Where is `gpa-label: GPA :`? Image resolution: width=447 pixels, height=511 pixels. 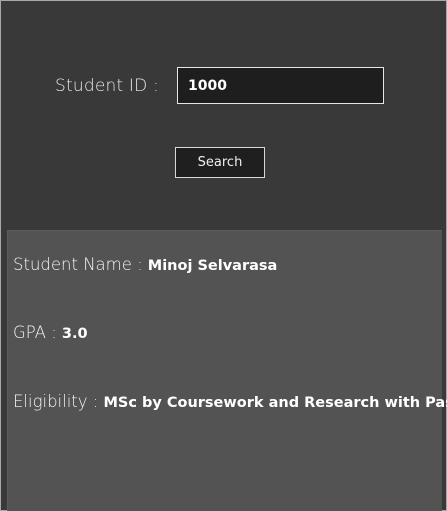 gpa-label: GPA : is located at coordinates (35, 332).